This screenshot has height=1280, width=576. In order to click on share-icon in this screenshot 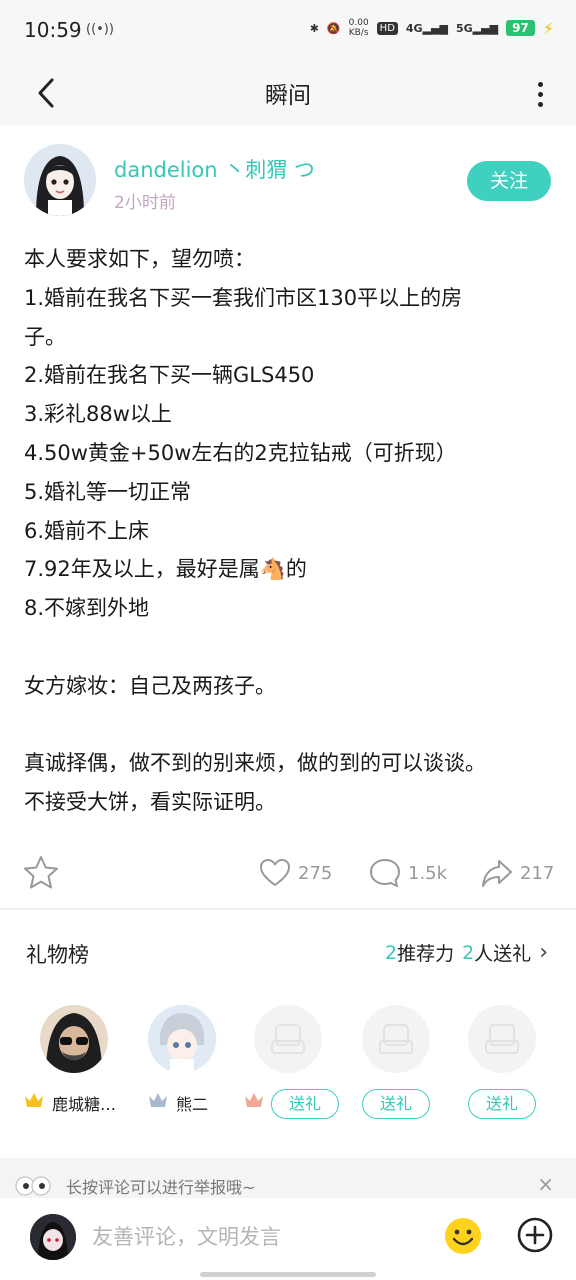, I will do `click(497, 873)`.